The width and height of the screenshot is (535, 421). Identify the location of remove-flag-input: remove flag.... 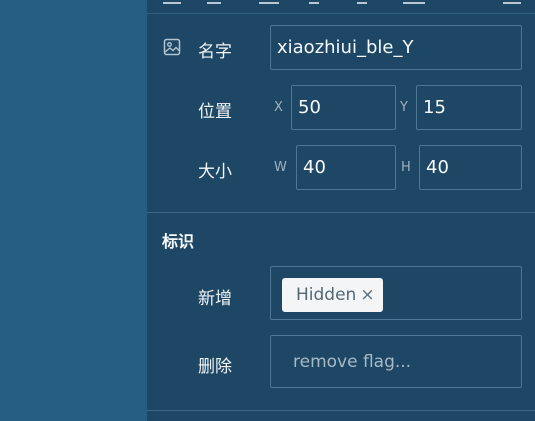
(396, 361).